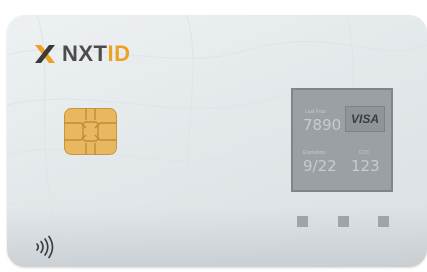  What do you see at coordinates (119, 53) in the screenshot?
I see `brand-suffix: ID` at bounding box center [119, 53].